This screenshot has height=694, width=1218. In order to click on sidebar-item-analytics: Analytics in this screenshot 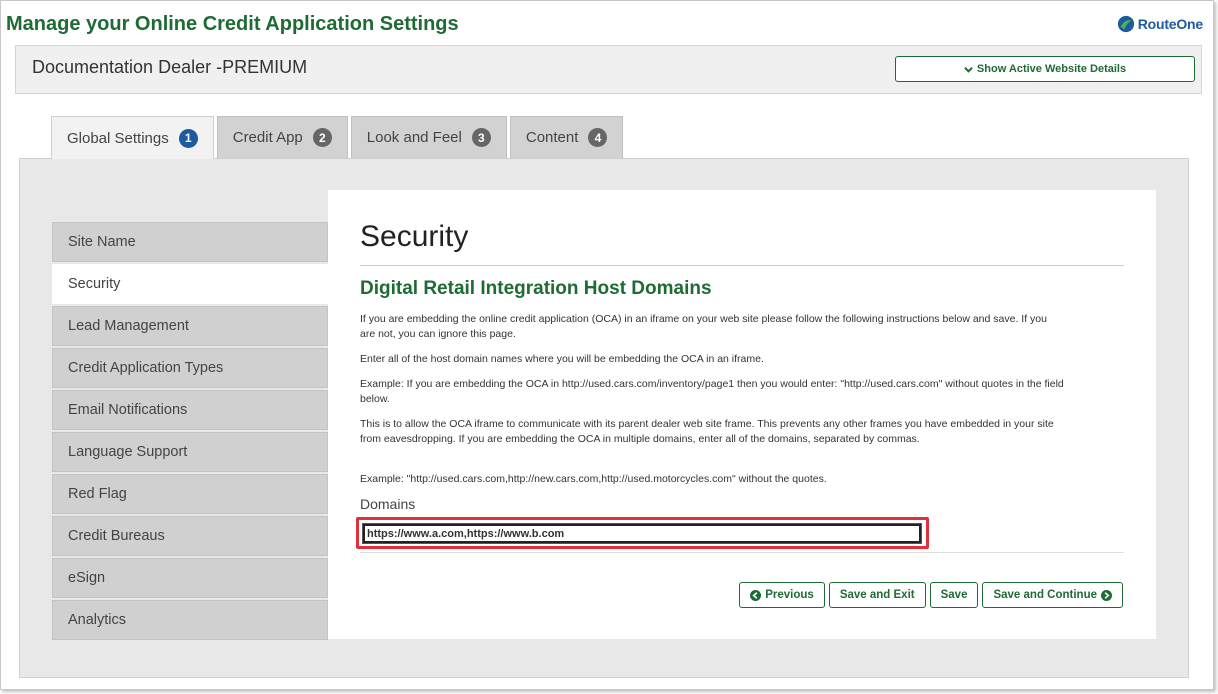, I will do `click(190, 620)`.